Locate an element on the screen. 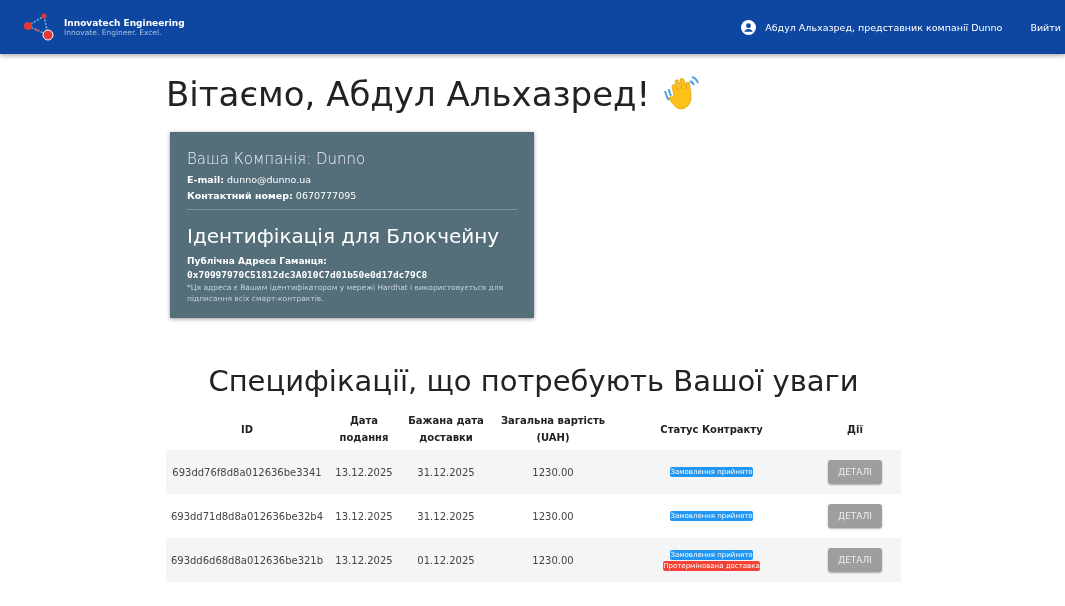 The width and height of the screenshot is (1065, 606). brand-name: Innovatech Engineering is located at coordinates (124, 22).